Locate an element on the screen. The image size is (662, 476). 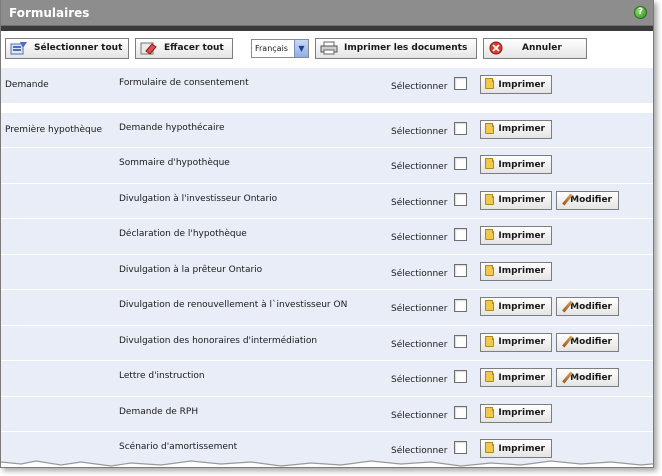
clear-all-label: Effacer tout is located at coordinates (194, 48).